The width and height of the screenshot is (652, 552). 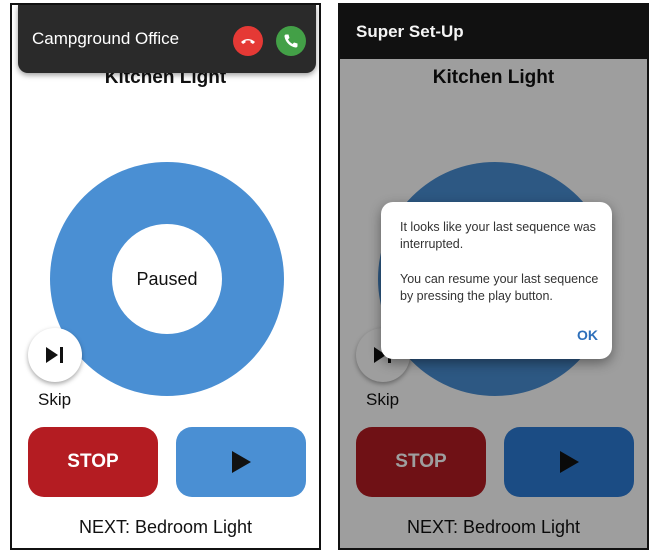 I want to click on next-device-label: NEXT: Bedroom Light, so click(x=165, y=527).